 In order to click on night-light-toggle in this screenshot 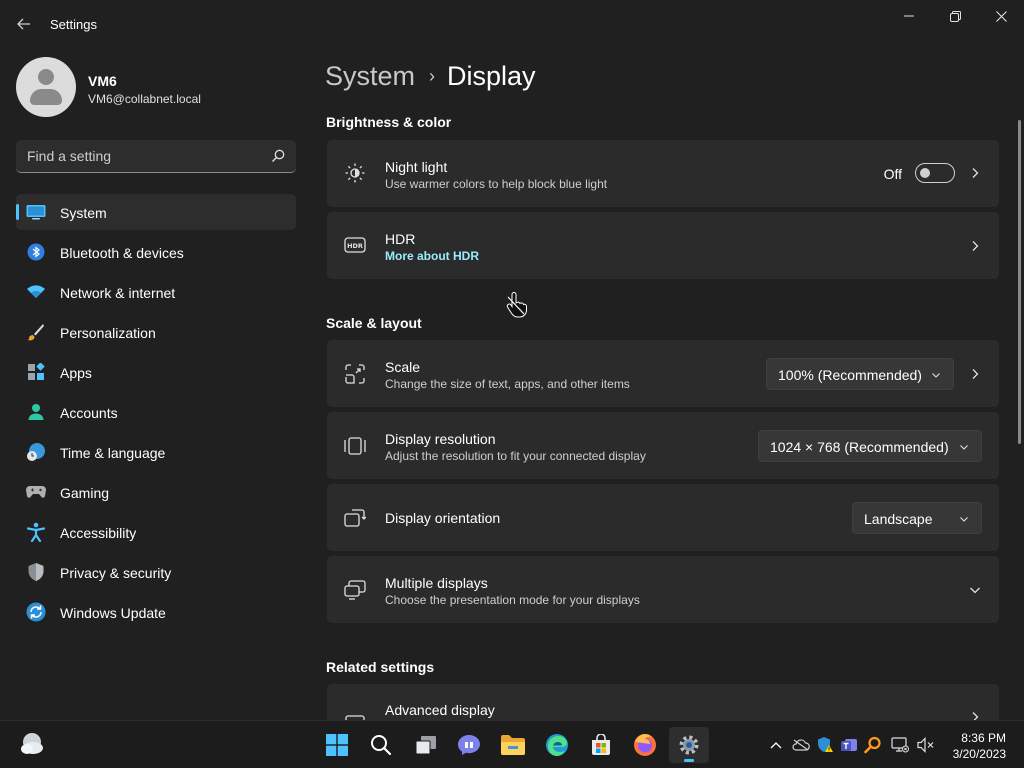, I will do `click(935, 173)`.